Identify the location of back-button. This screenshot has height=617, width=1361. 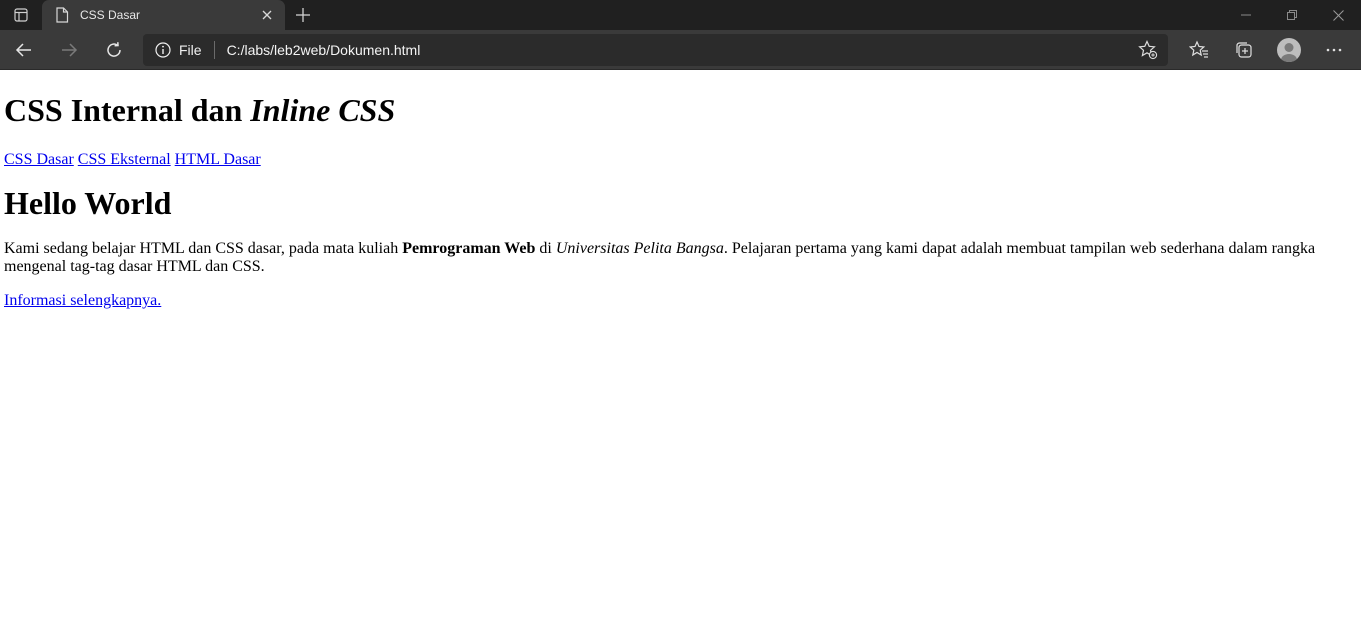
(24, 50).